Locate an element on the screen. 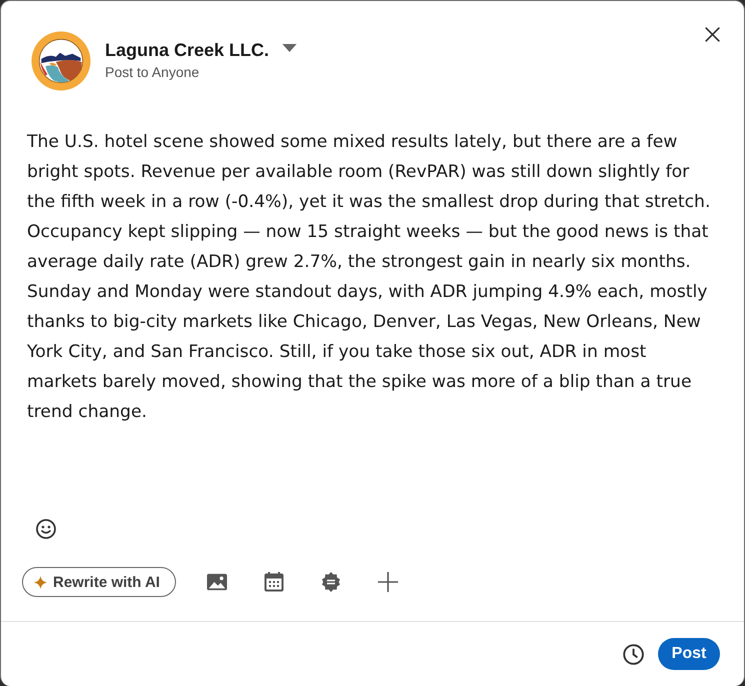 This screenshot has height=686, width=745. calendar-icon is located at coordinates (274, 582).